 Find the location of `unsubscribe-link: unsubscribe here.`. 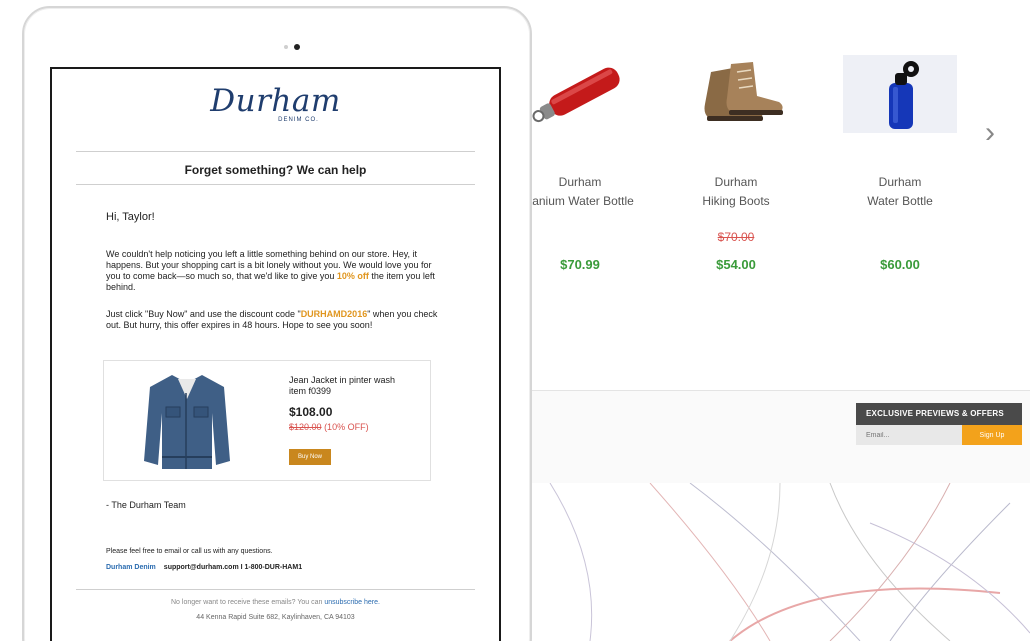

unsubscribe-link: unsubscribe here. is located at coordinates (352, 602).